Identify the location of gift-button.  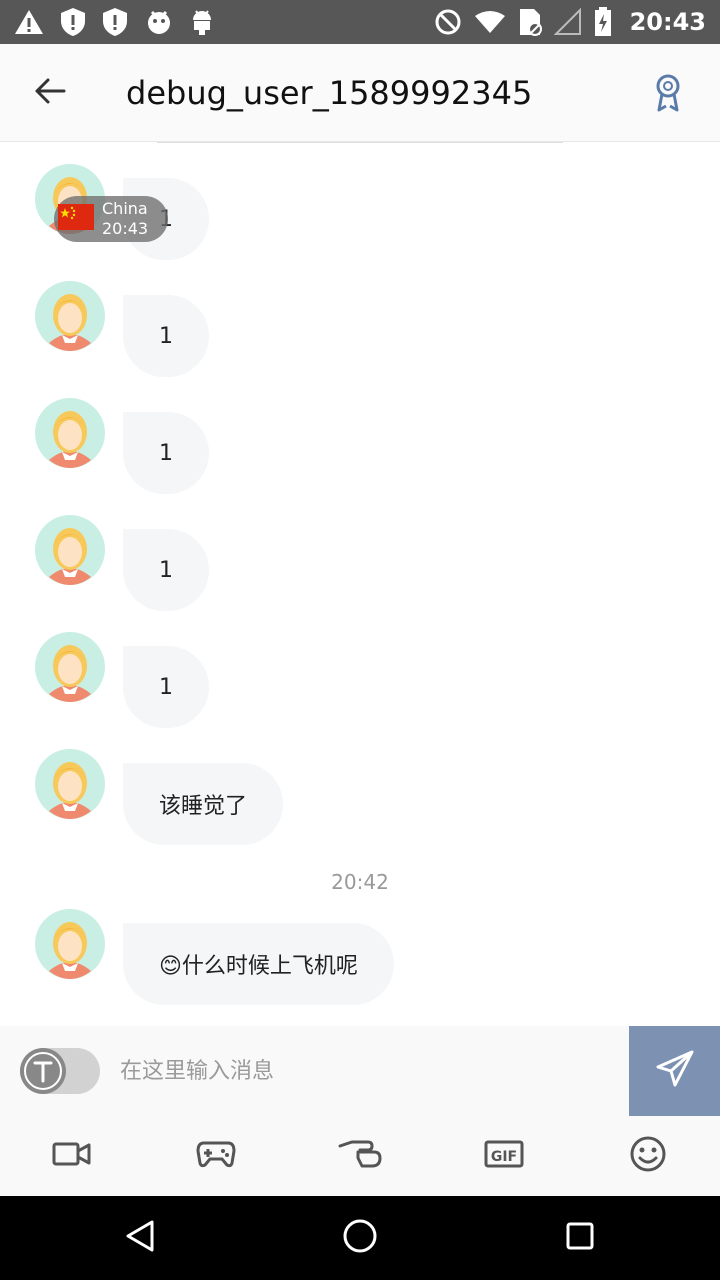
(360, 1156).